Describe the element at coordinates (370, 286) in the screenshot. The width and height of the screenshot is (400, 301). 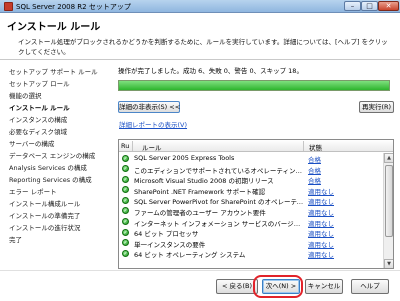
I see `help-button: ヘルプ` at that location.